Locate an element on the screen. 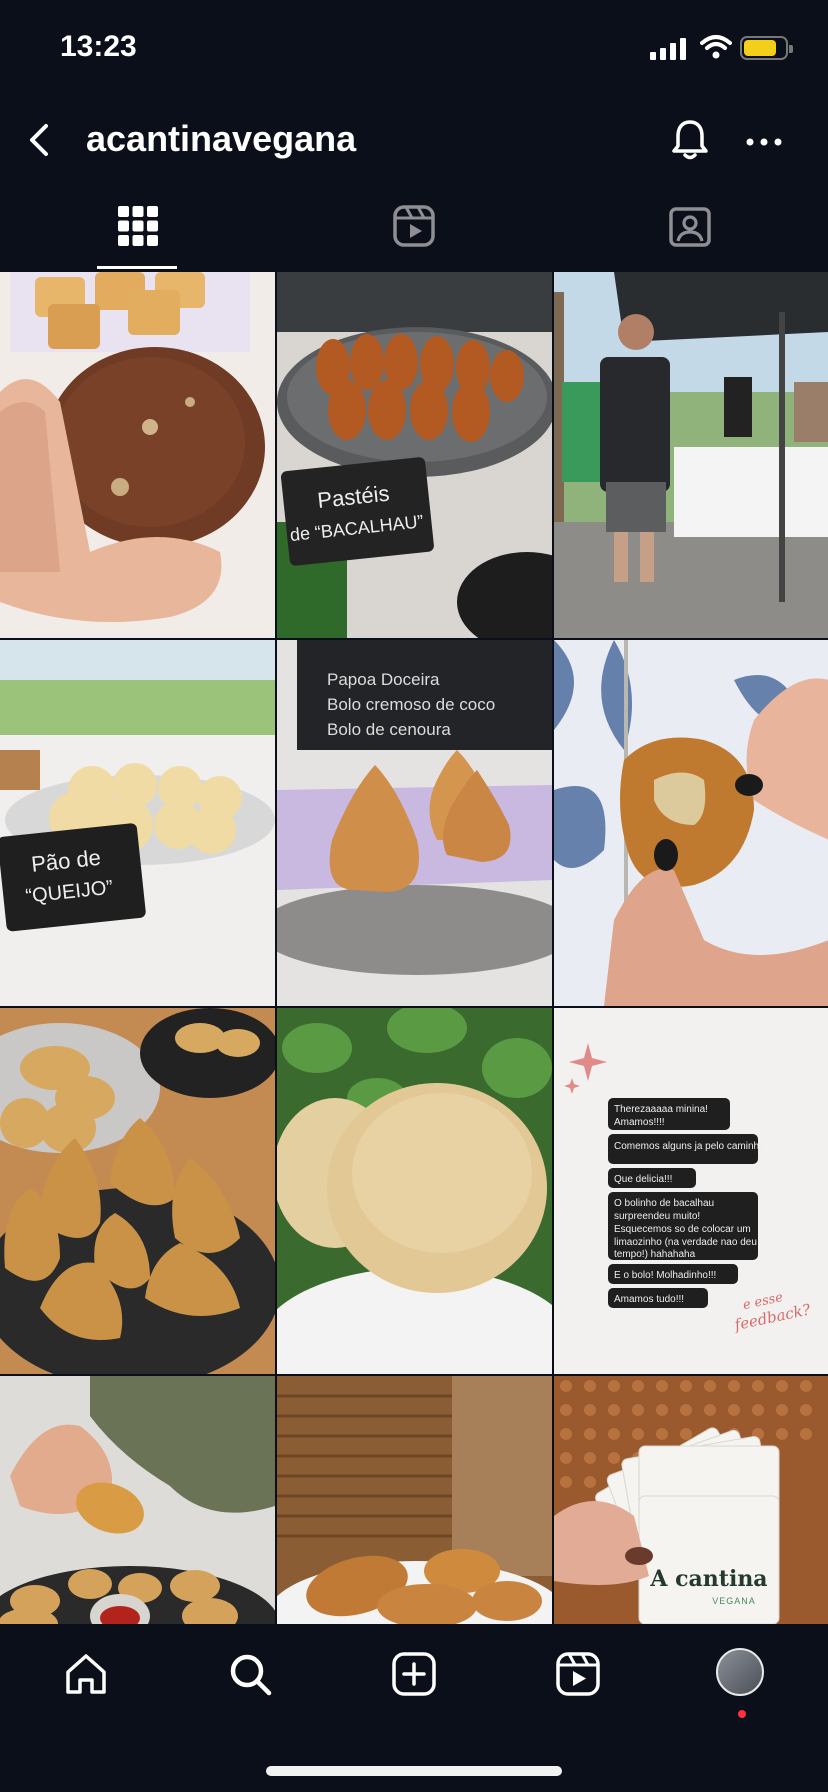 The height and width of the screenshot is (1792, 828). signal-icon is located at coordinates (668, 49).